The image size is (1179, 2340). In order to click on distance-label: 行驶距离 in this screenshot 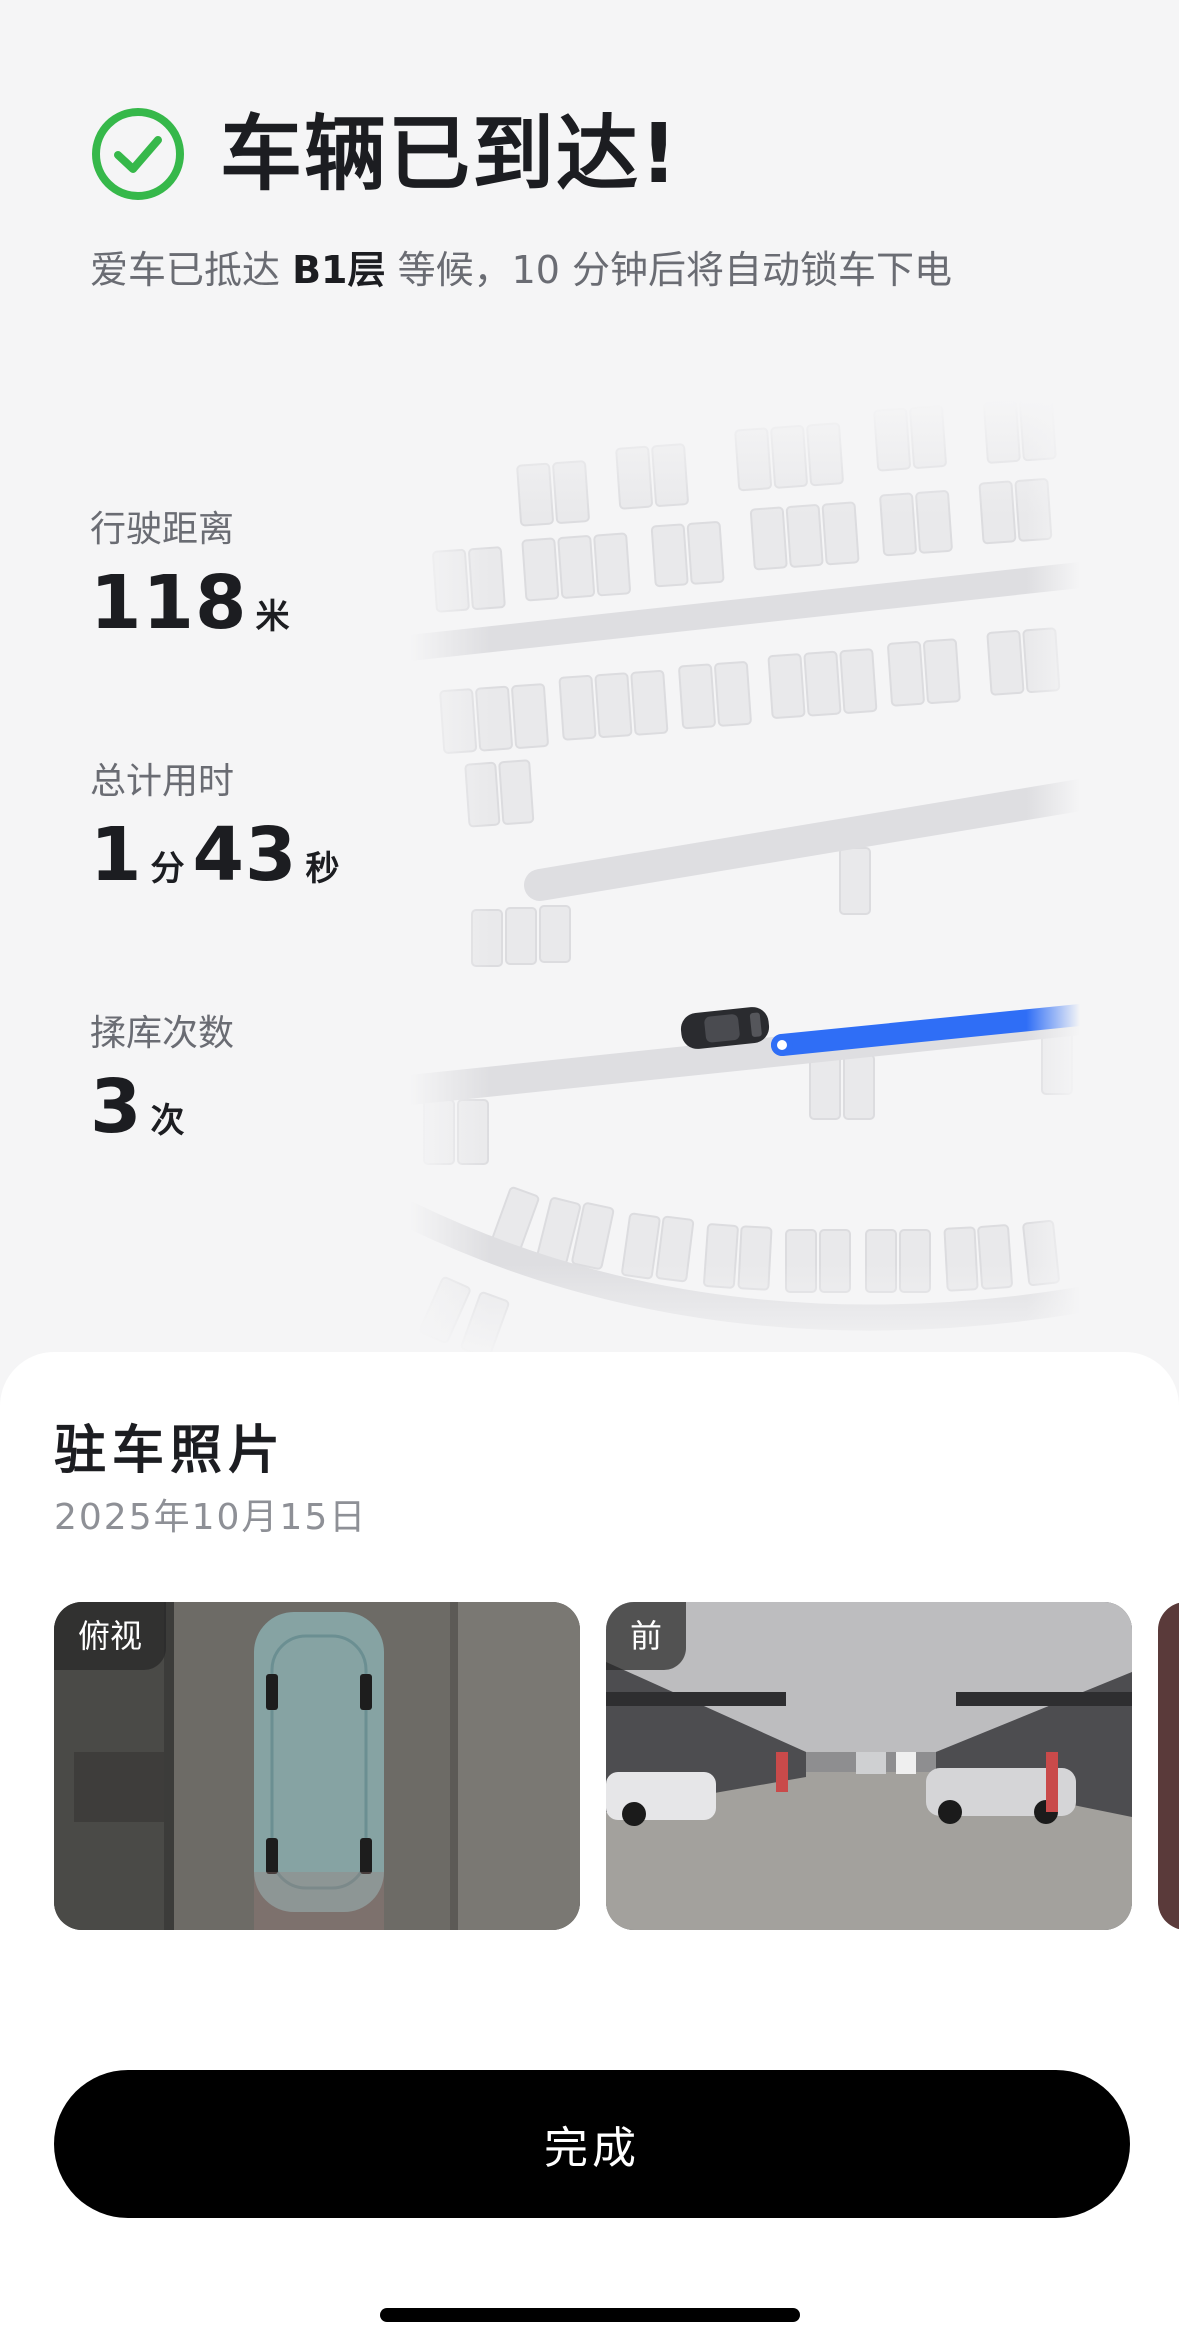, I will do `click(162, 529)`.